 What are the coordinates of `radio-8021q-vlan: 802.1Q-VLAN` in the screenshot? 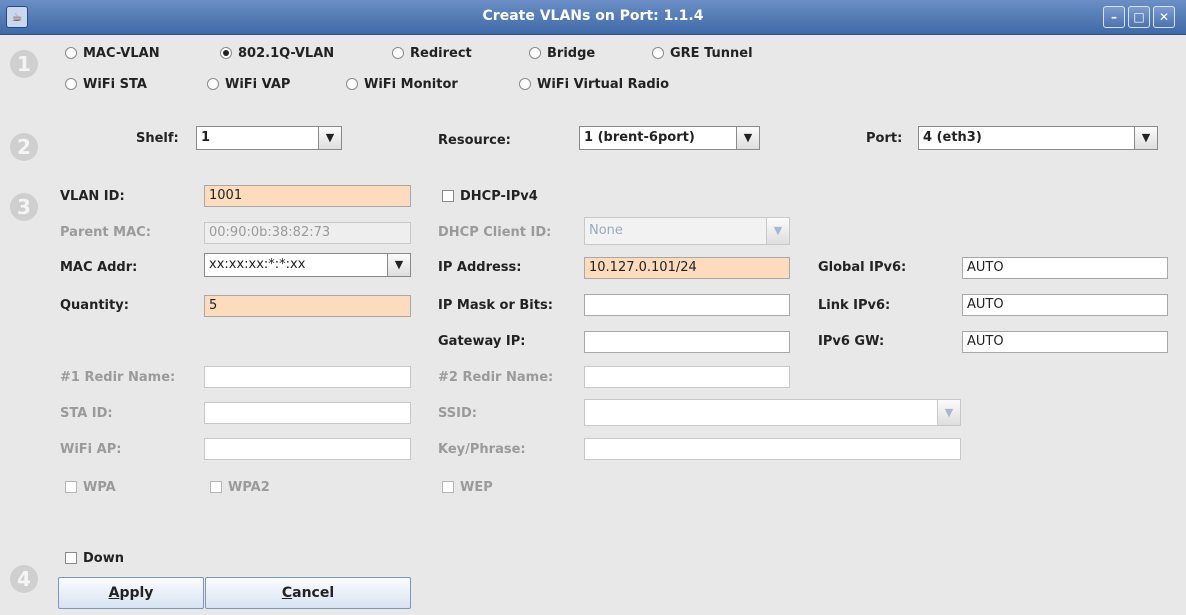 It's located at (277, 53).